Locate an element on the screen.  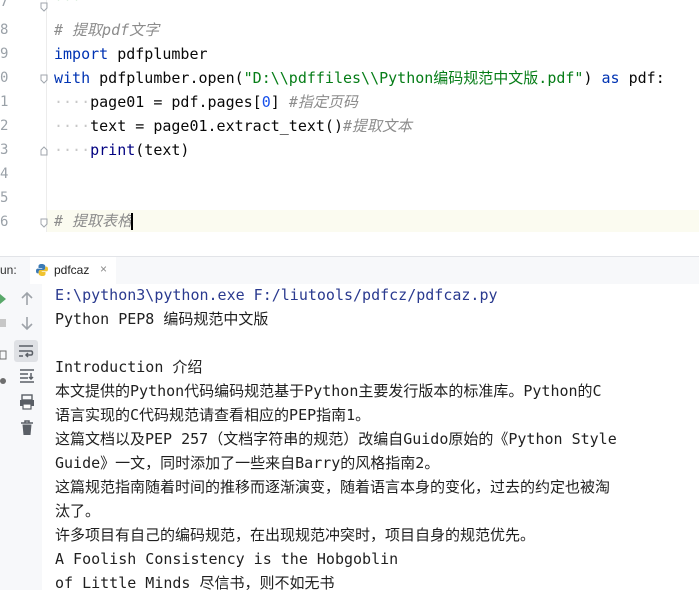
console-line: of Little Minds 尽信书，则不如无书 is located at coordinates (195, 582).